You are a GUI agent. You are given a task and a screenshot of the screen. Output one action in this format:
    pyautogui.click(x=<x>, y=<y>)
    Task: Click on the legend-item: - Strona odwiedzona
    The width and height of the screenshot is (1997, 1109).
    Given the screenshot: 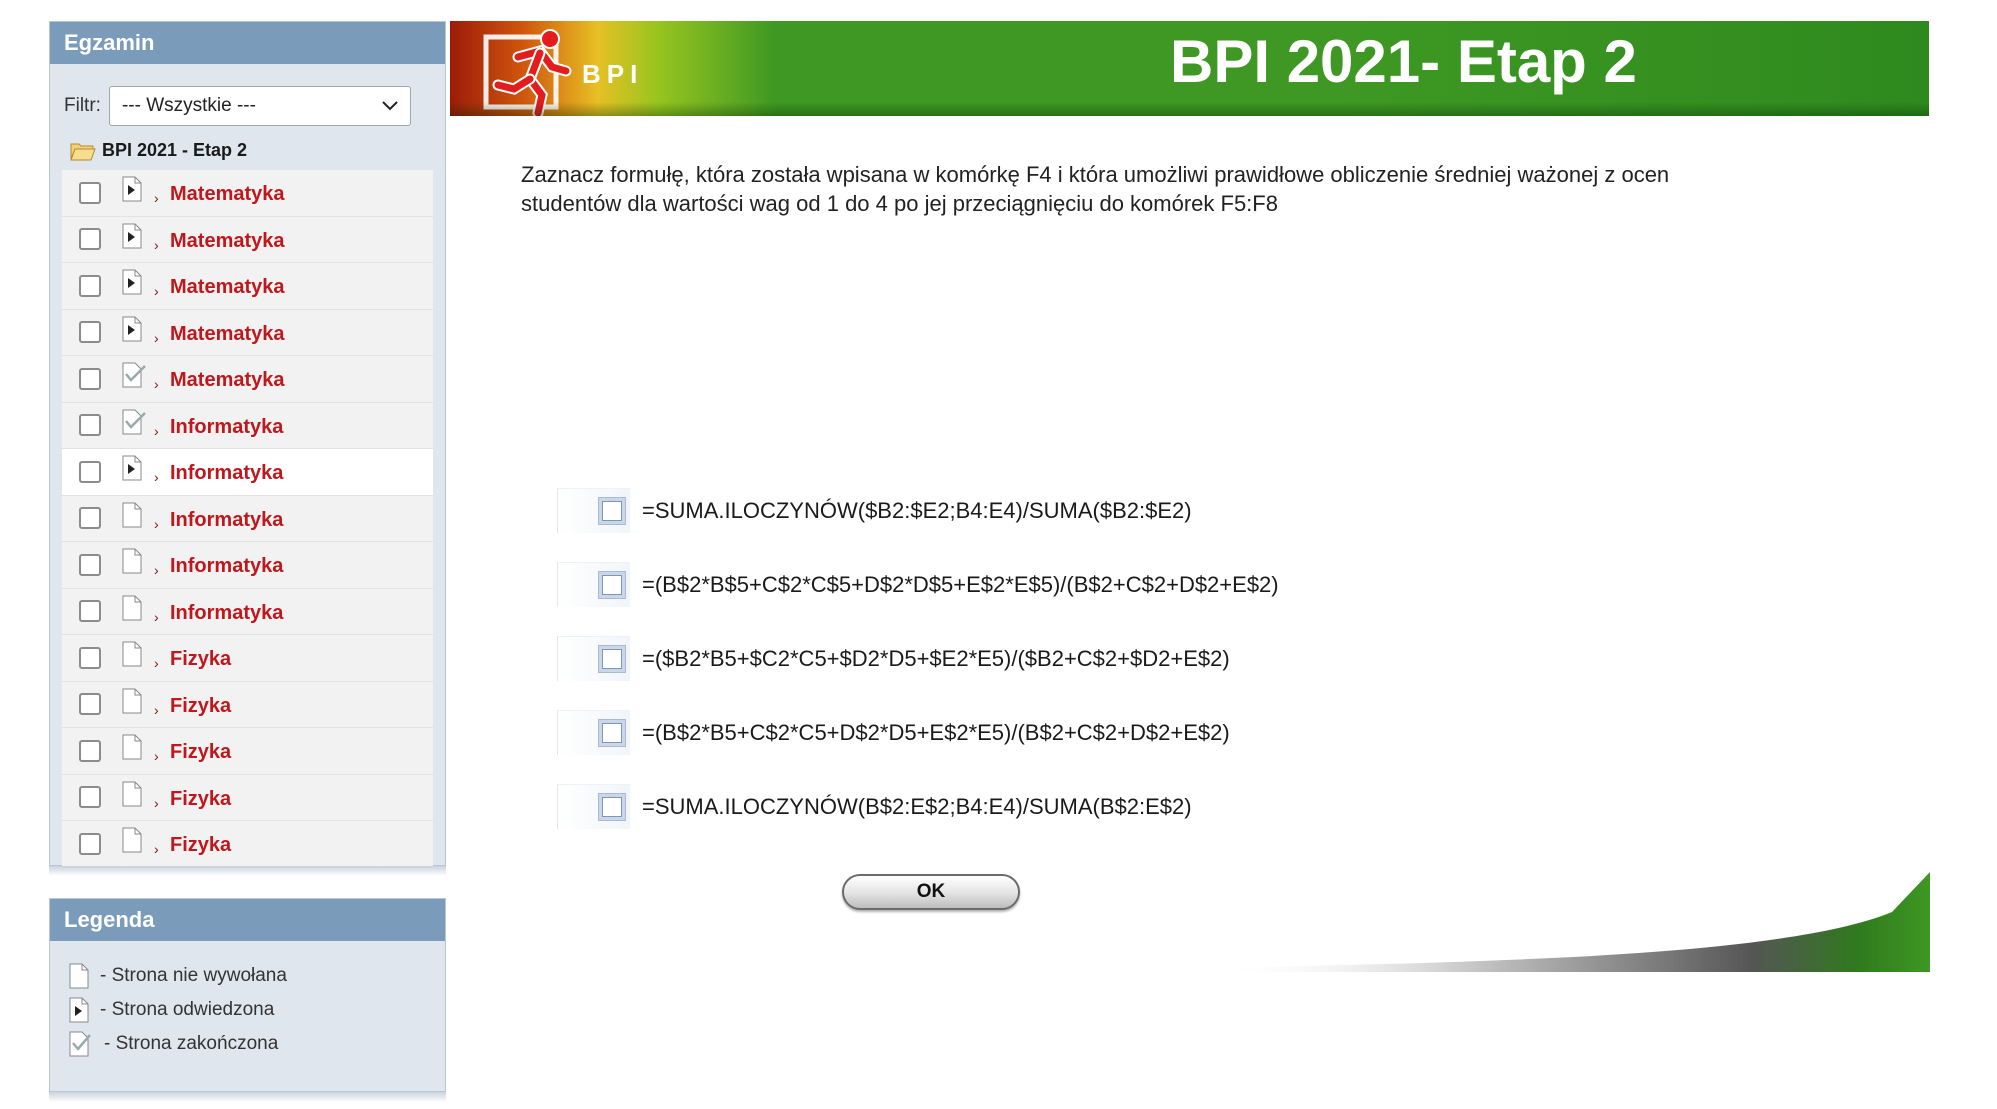 What is the action you would take?
    pyautogui.click(x=177, y=1010)
    